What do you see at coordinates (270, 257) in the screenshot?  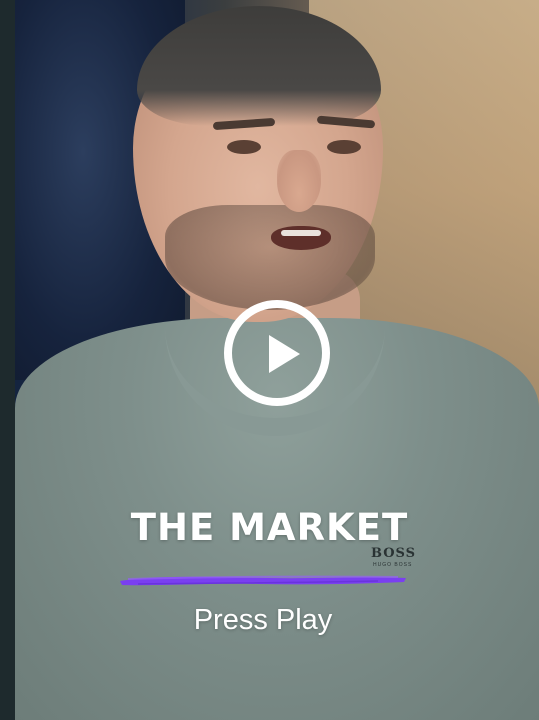 I see `person-beard` at bounding box center [270, 257].